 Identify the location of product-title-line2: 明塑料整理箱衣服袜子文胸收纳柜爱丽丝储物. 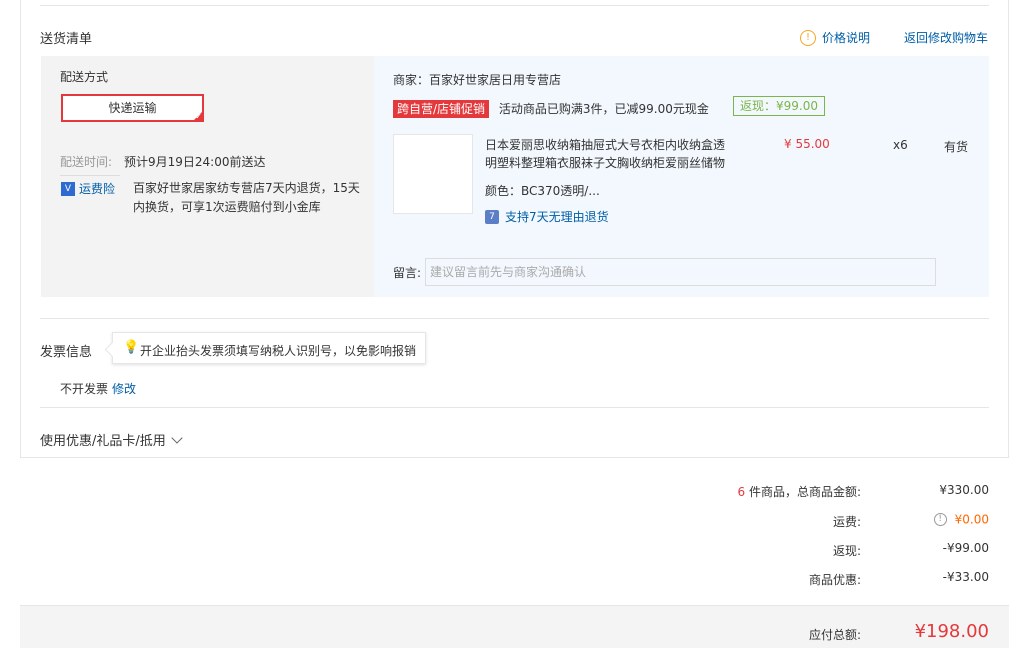
(605, 162).